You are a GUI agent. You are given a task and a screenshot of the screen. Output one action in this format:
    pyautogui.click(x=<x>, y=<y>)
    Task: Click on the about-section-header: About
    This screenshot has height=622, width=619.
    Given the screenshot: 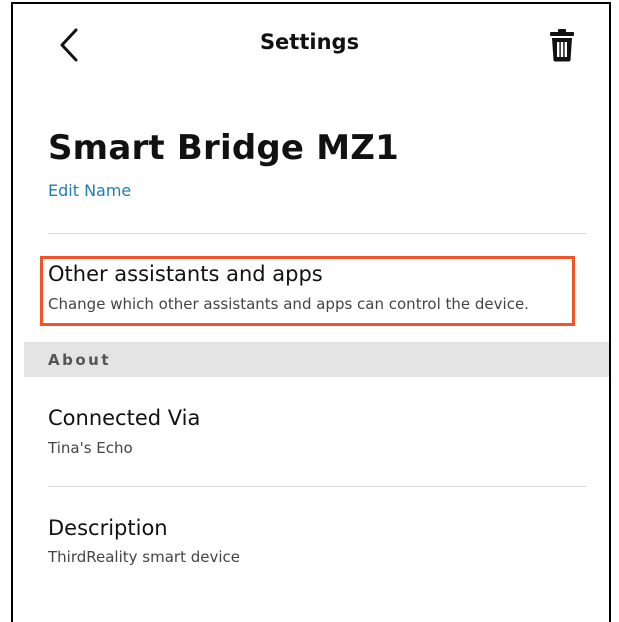 What is the action you would take?
    pyautogui.click(x=316, y=359)
    